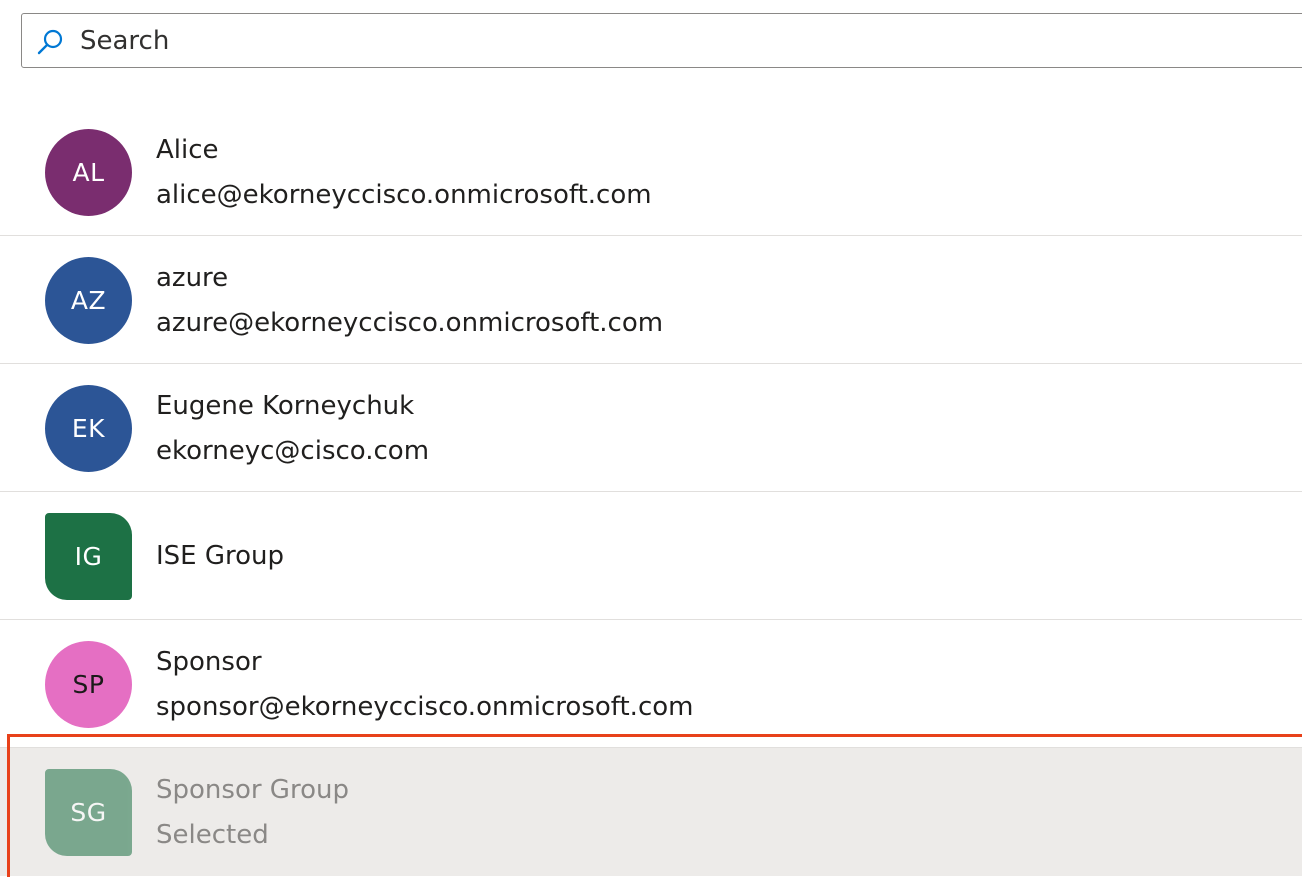  What do you see at coordinates (50, 42) in the screenshot?
I see `search-icon` at bounding box center [50, 42].